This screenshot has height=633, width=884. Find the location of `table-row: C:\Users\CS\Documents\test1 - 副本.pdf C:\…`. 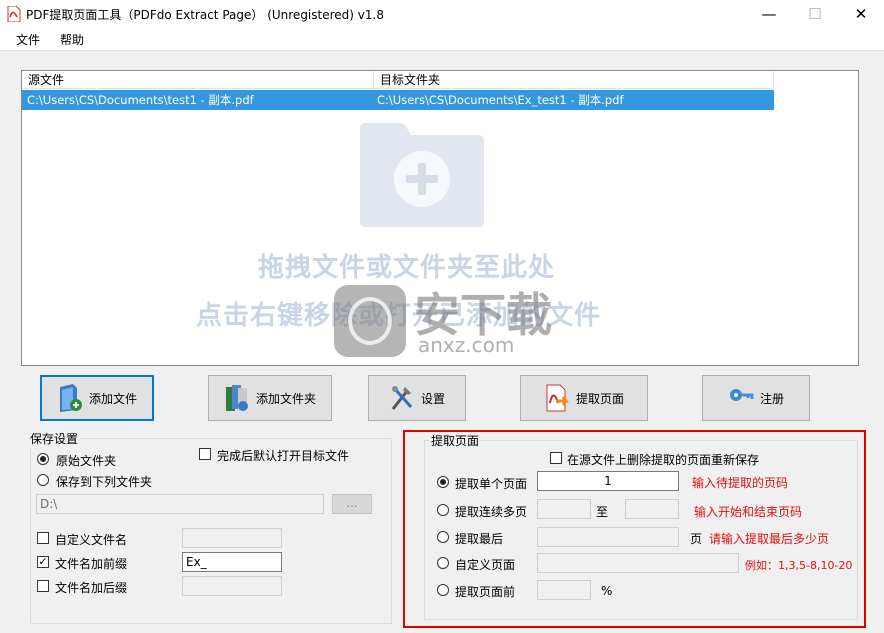

table-row: C:\Users\CS\Documents\test1 - 副本.pdf C:\… is located at coordinates (398, 100).